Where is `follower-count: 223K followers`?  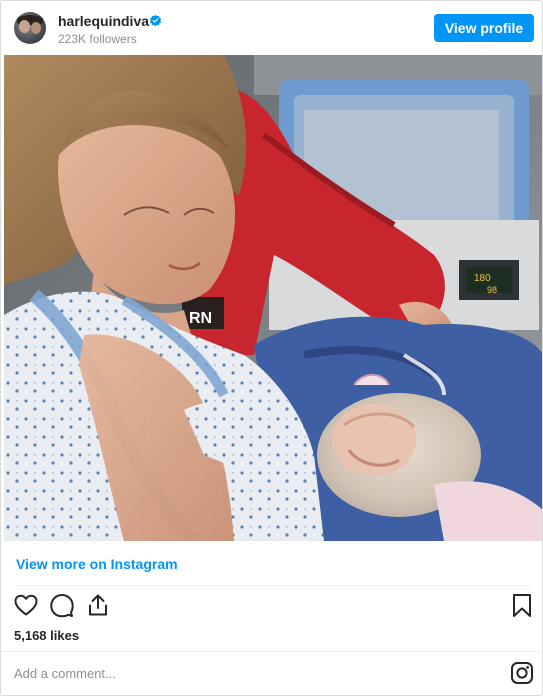
follower-count: 223K followers is located at coordinates (97, 39).